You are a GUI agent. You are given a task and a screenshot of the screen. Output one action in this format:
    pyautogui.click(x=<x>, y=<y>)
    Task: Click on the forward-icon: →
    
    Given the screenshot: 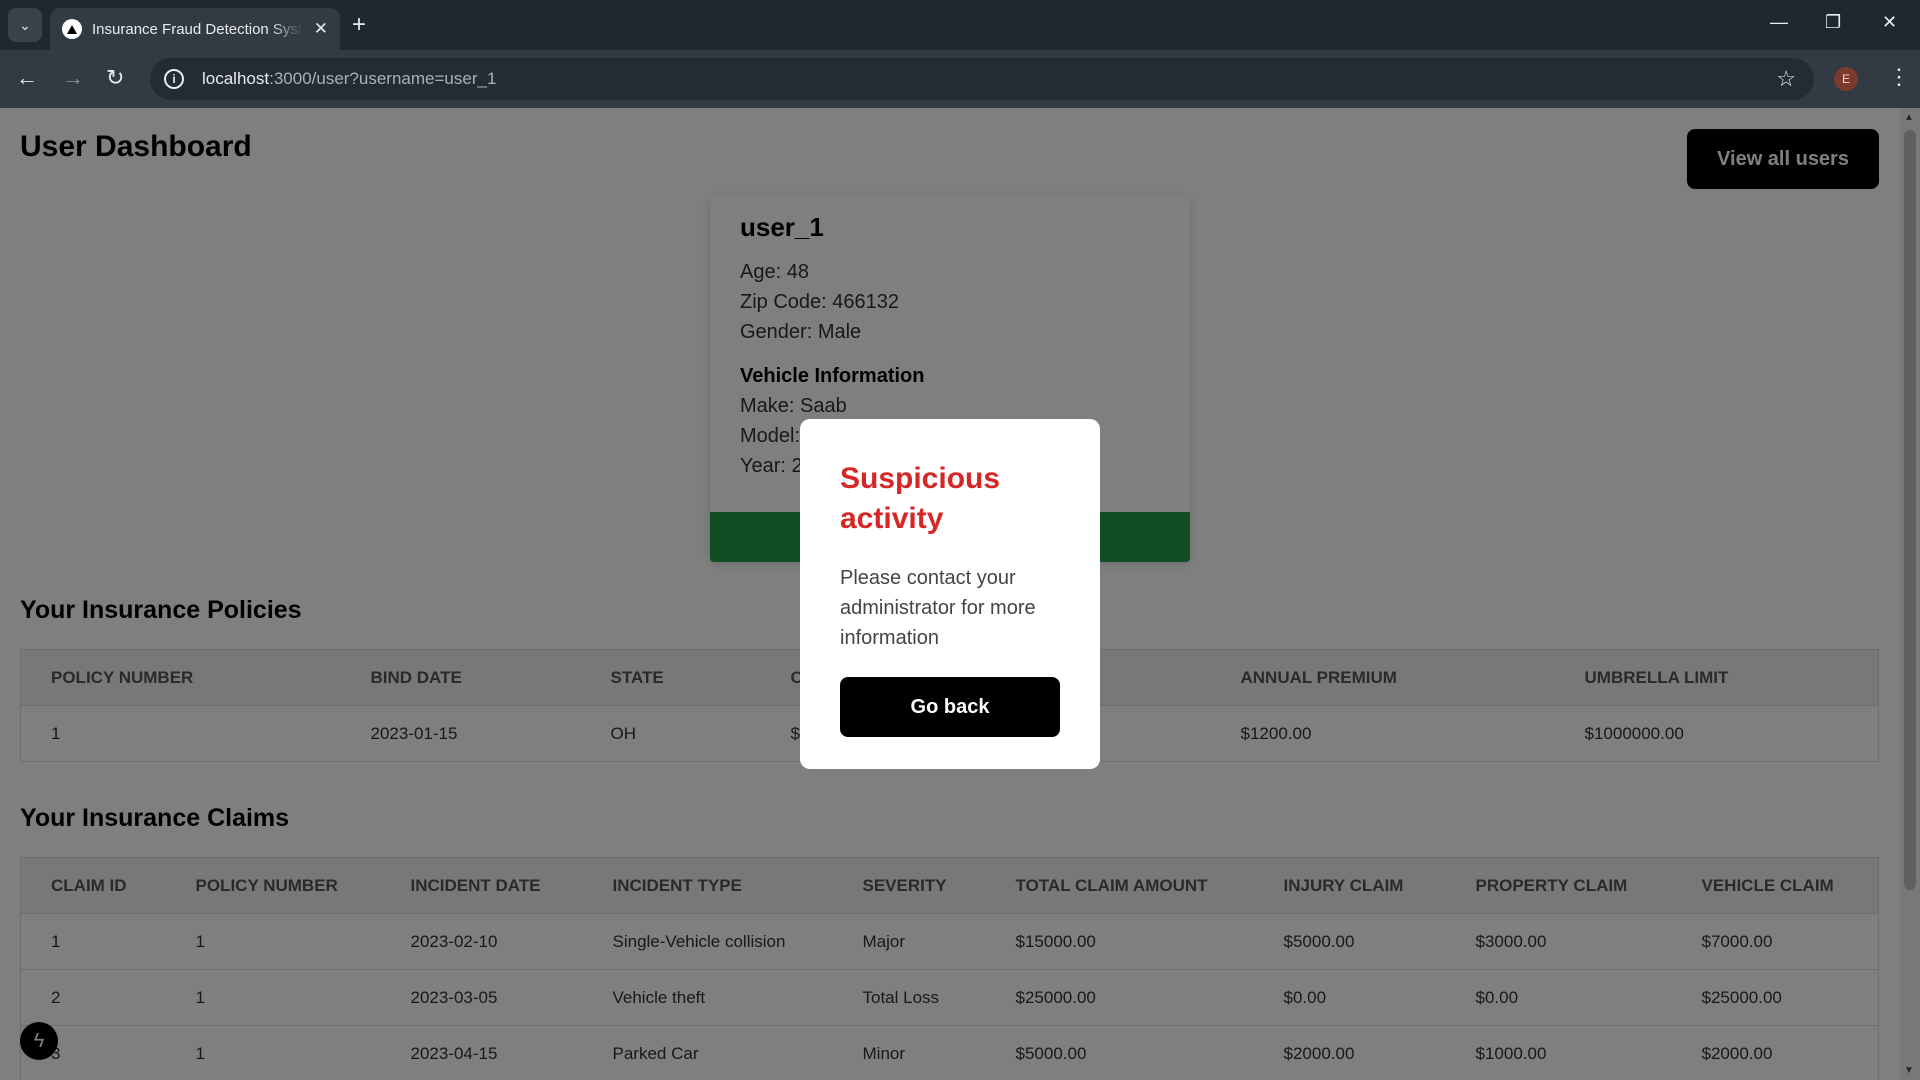 What is the action you would take?
    pyautogui.click(x=73, y=78)
    